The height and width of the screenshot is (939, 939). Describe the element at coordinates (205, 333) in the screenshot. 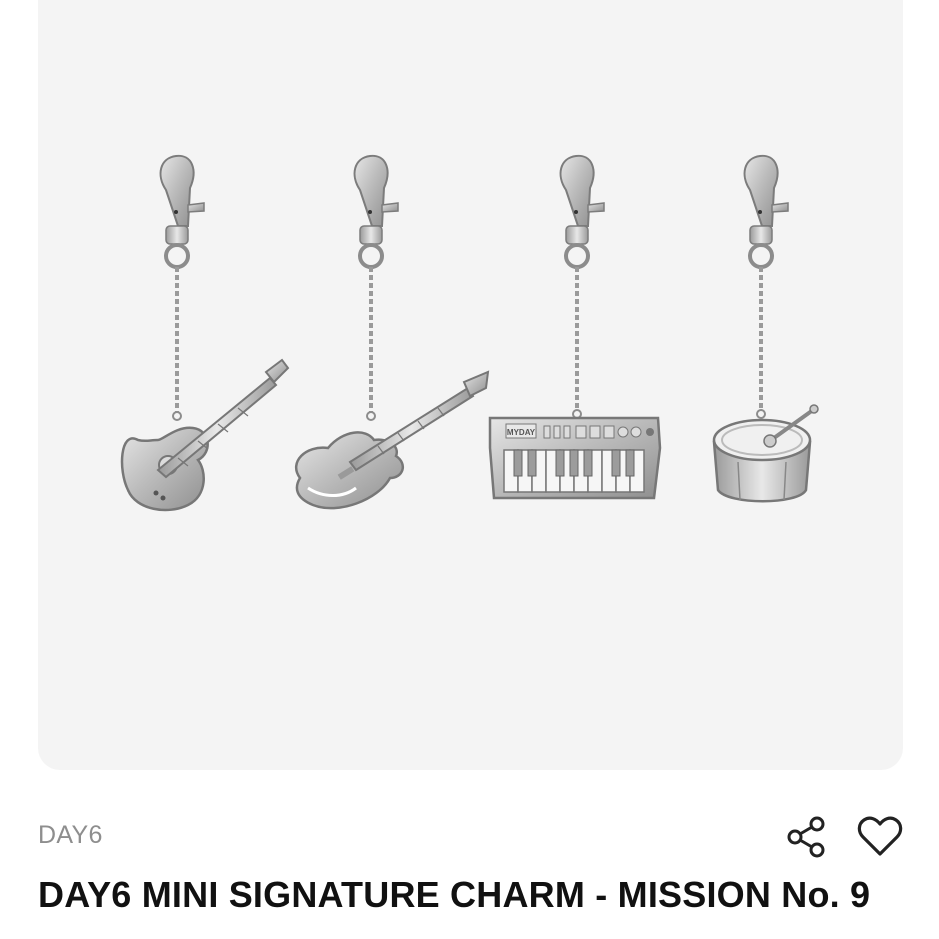

I see `acoustic-guitar-charm` at that location.